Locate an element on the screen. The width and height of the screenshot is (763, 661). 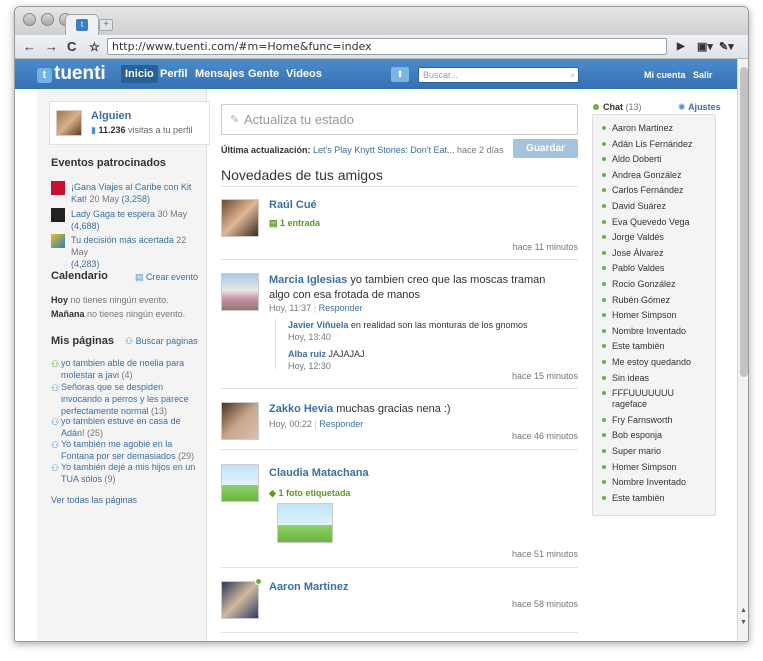
chat-contact-name: Eva Quevedo Vega is located at coordinates (661, 222).